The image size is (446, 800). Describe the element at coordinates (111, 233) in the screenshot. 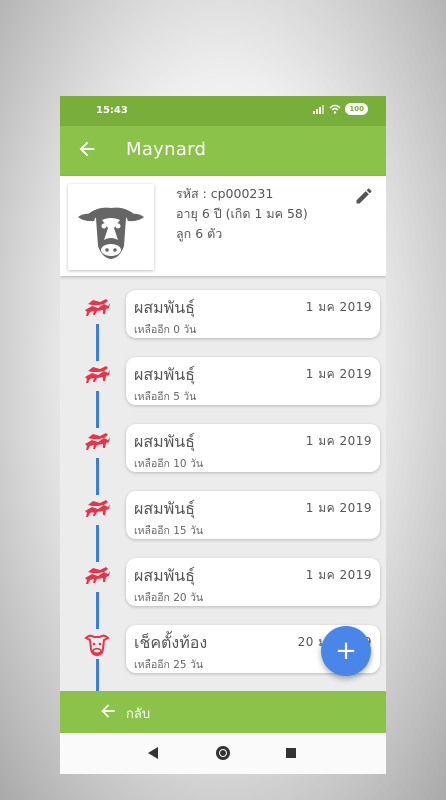

I see `cow-face-icon` at that location.